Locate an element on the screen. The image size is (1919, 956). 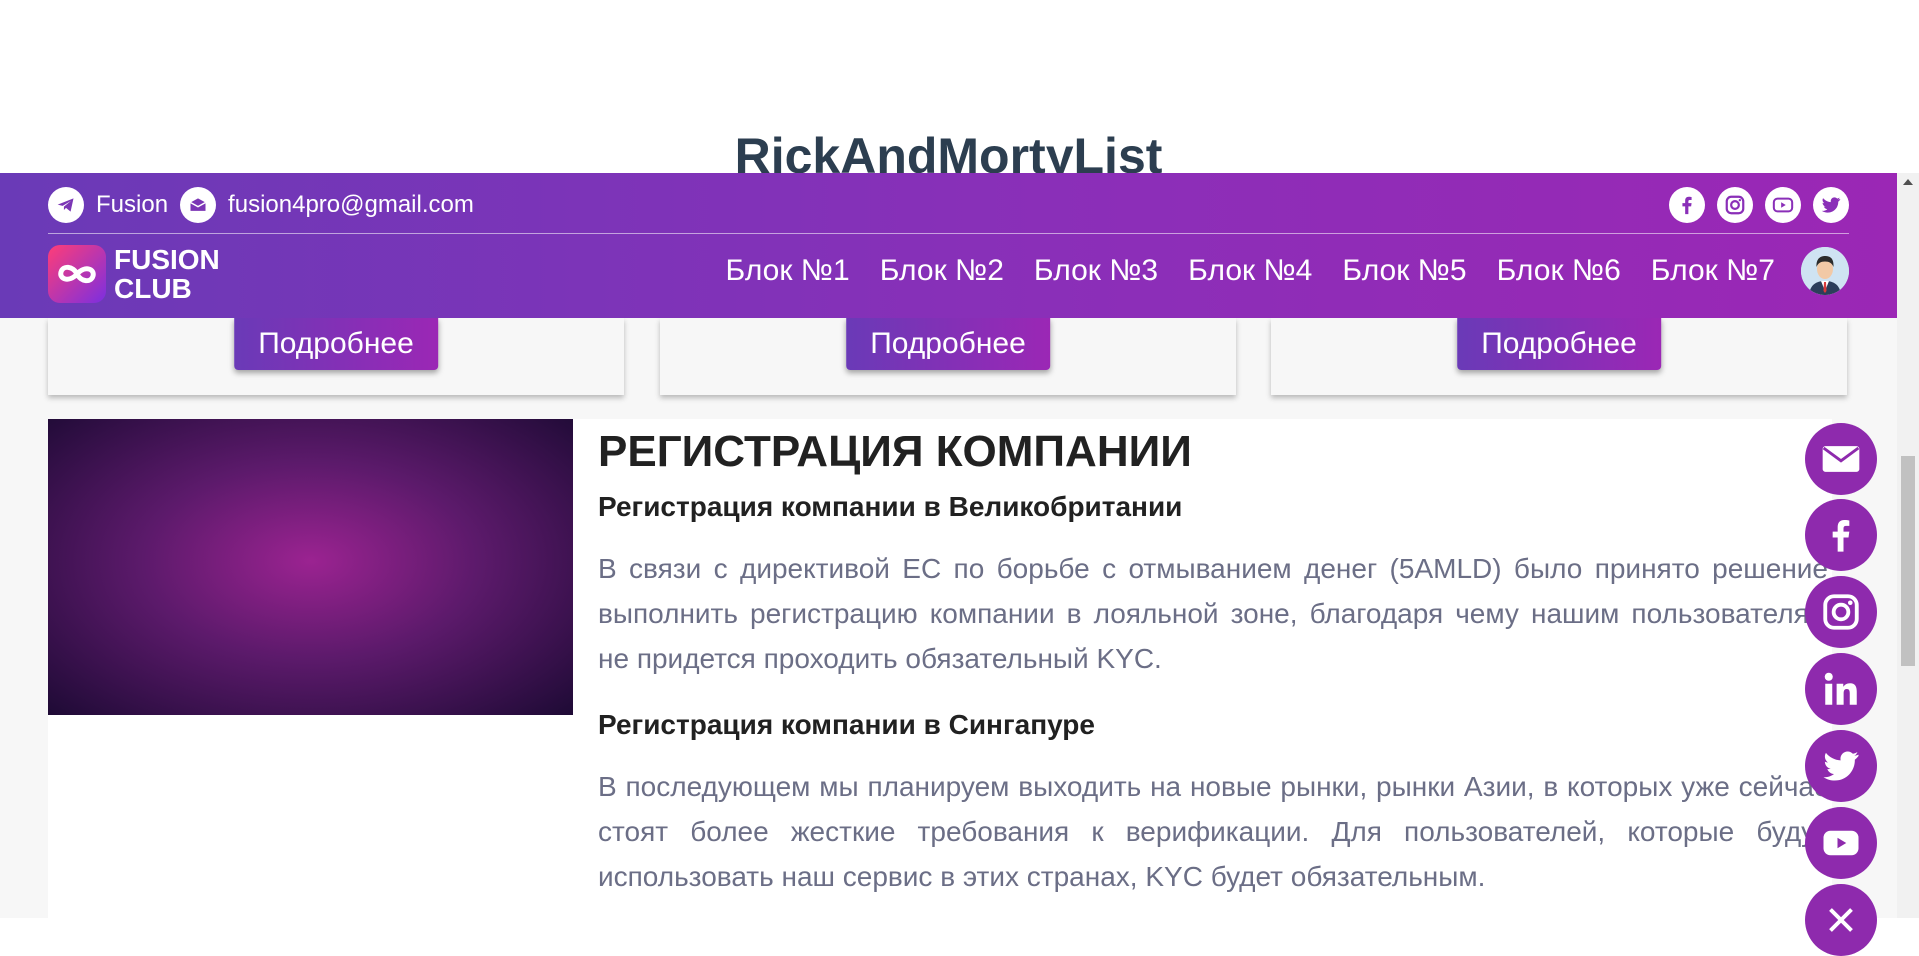
telegram-icon is located at coordinates (66, 205).